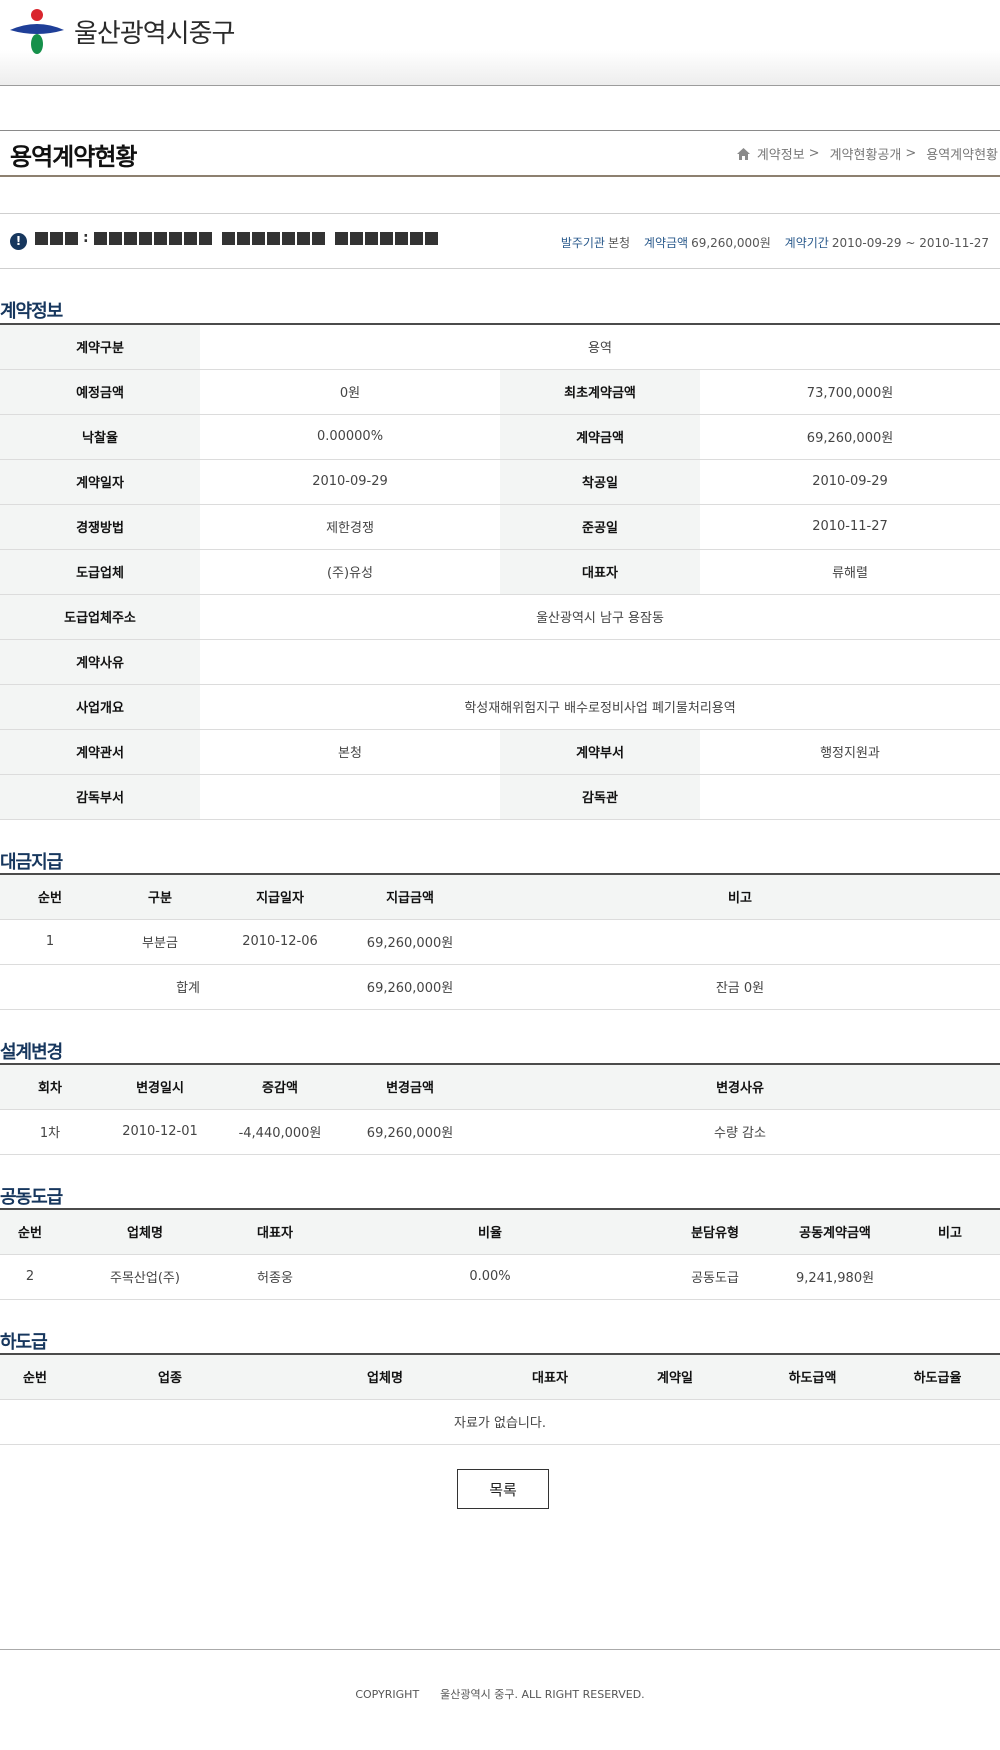 The image size is (1000, 1750). What do you see at coordinates (160, 1087) in the screenshot?
I see `col-header: 변경일시` at bounding box center [160, 1087].